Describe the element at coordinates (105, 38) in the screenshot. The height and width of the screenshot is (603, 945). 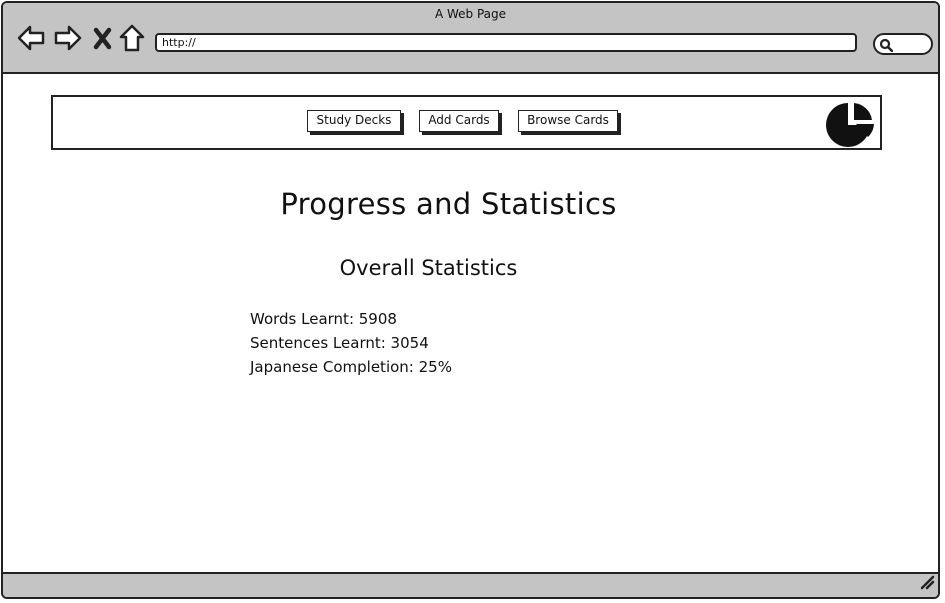
I see `close-x-icon` at that location.